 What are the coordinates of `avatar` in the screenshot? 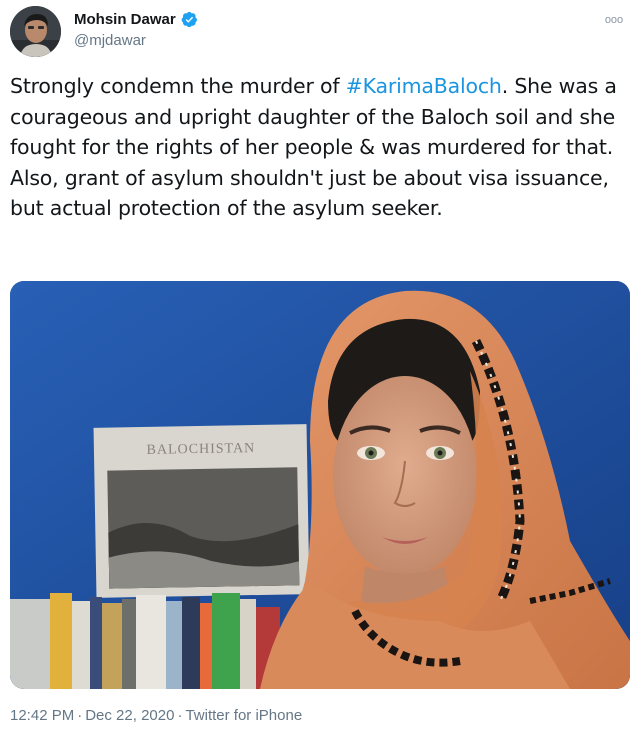 It's located at (35, 31).